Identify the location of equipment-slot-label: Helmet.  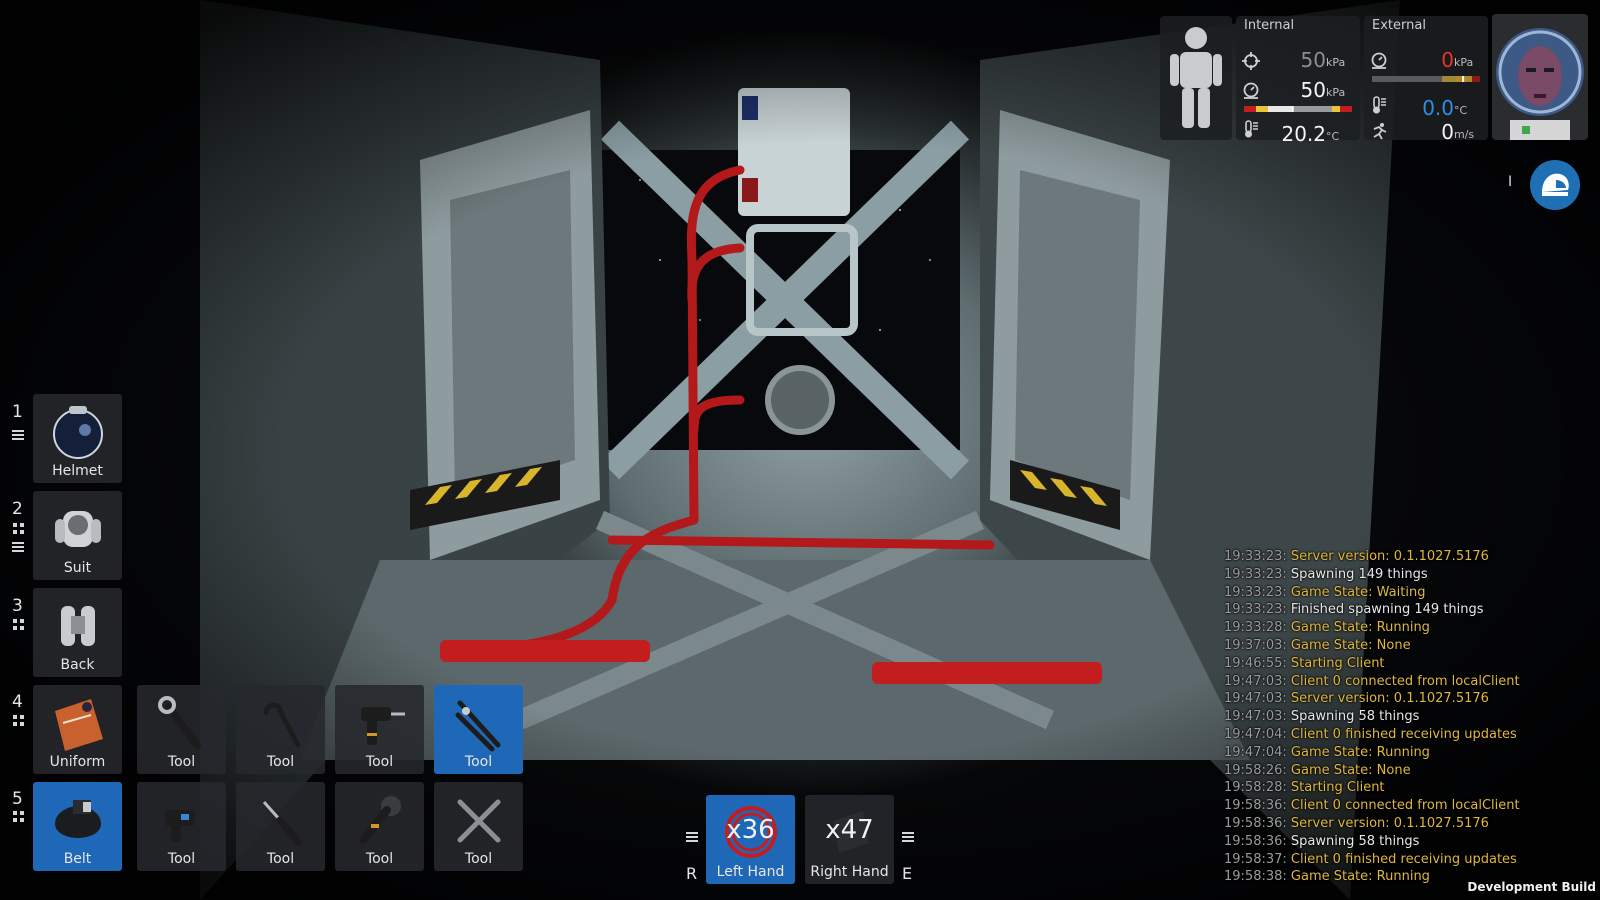
(77, 471).